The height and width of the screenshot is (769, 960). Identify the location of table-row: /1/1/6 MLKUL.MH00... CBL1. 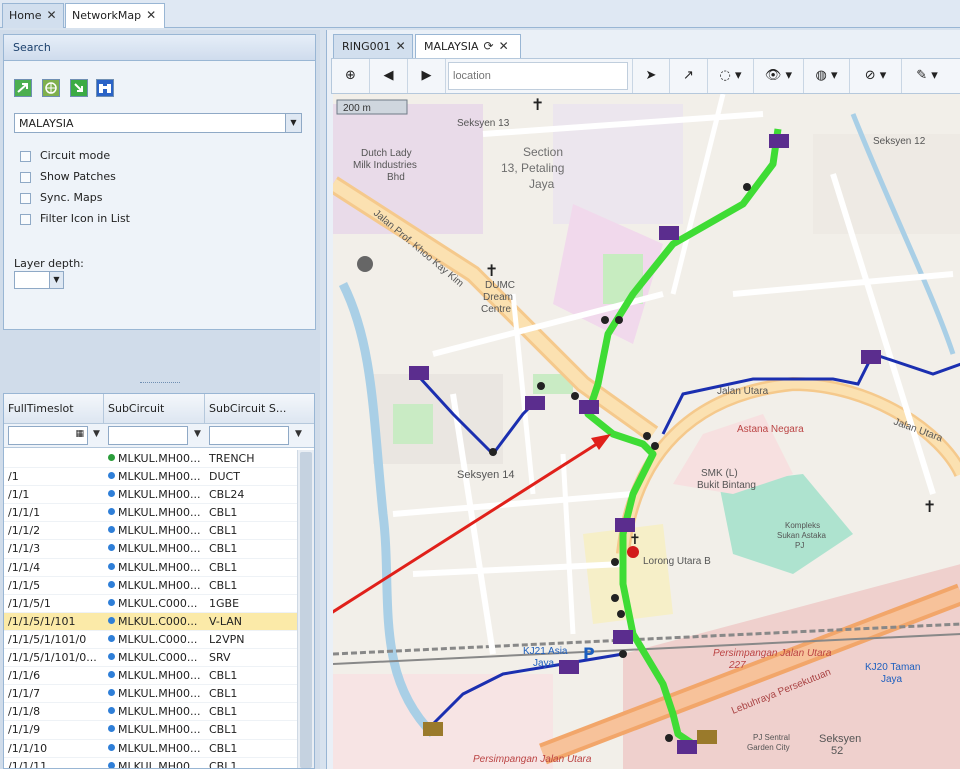
(150, 676).